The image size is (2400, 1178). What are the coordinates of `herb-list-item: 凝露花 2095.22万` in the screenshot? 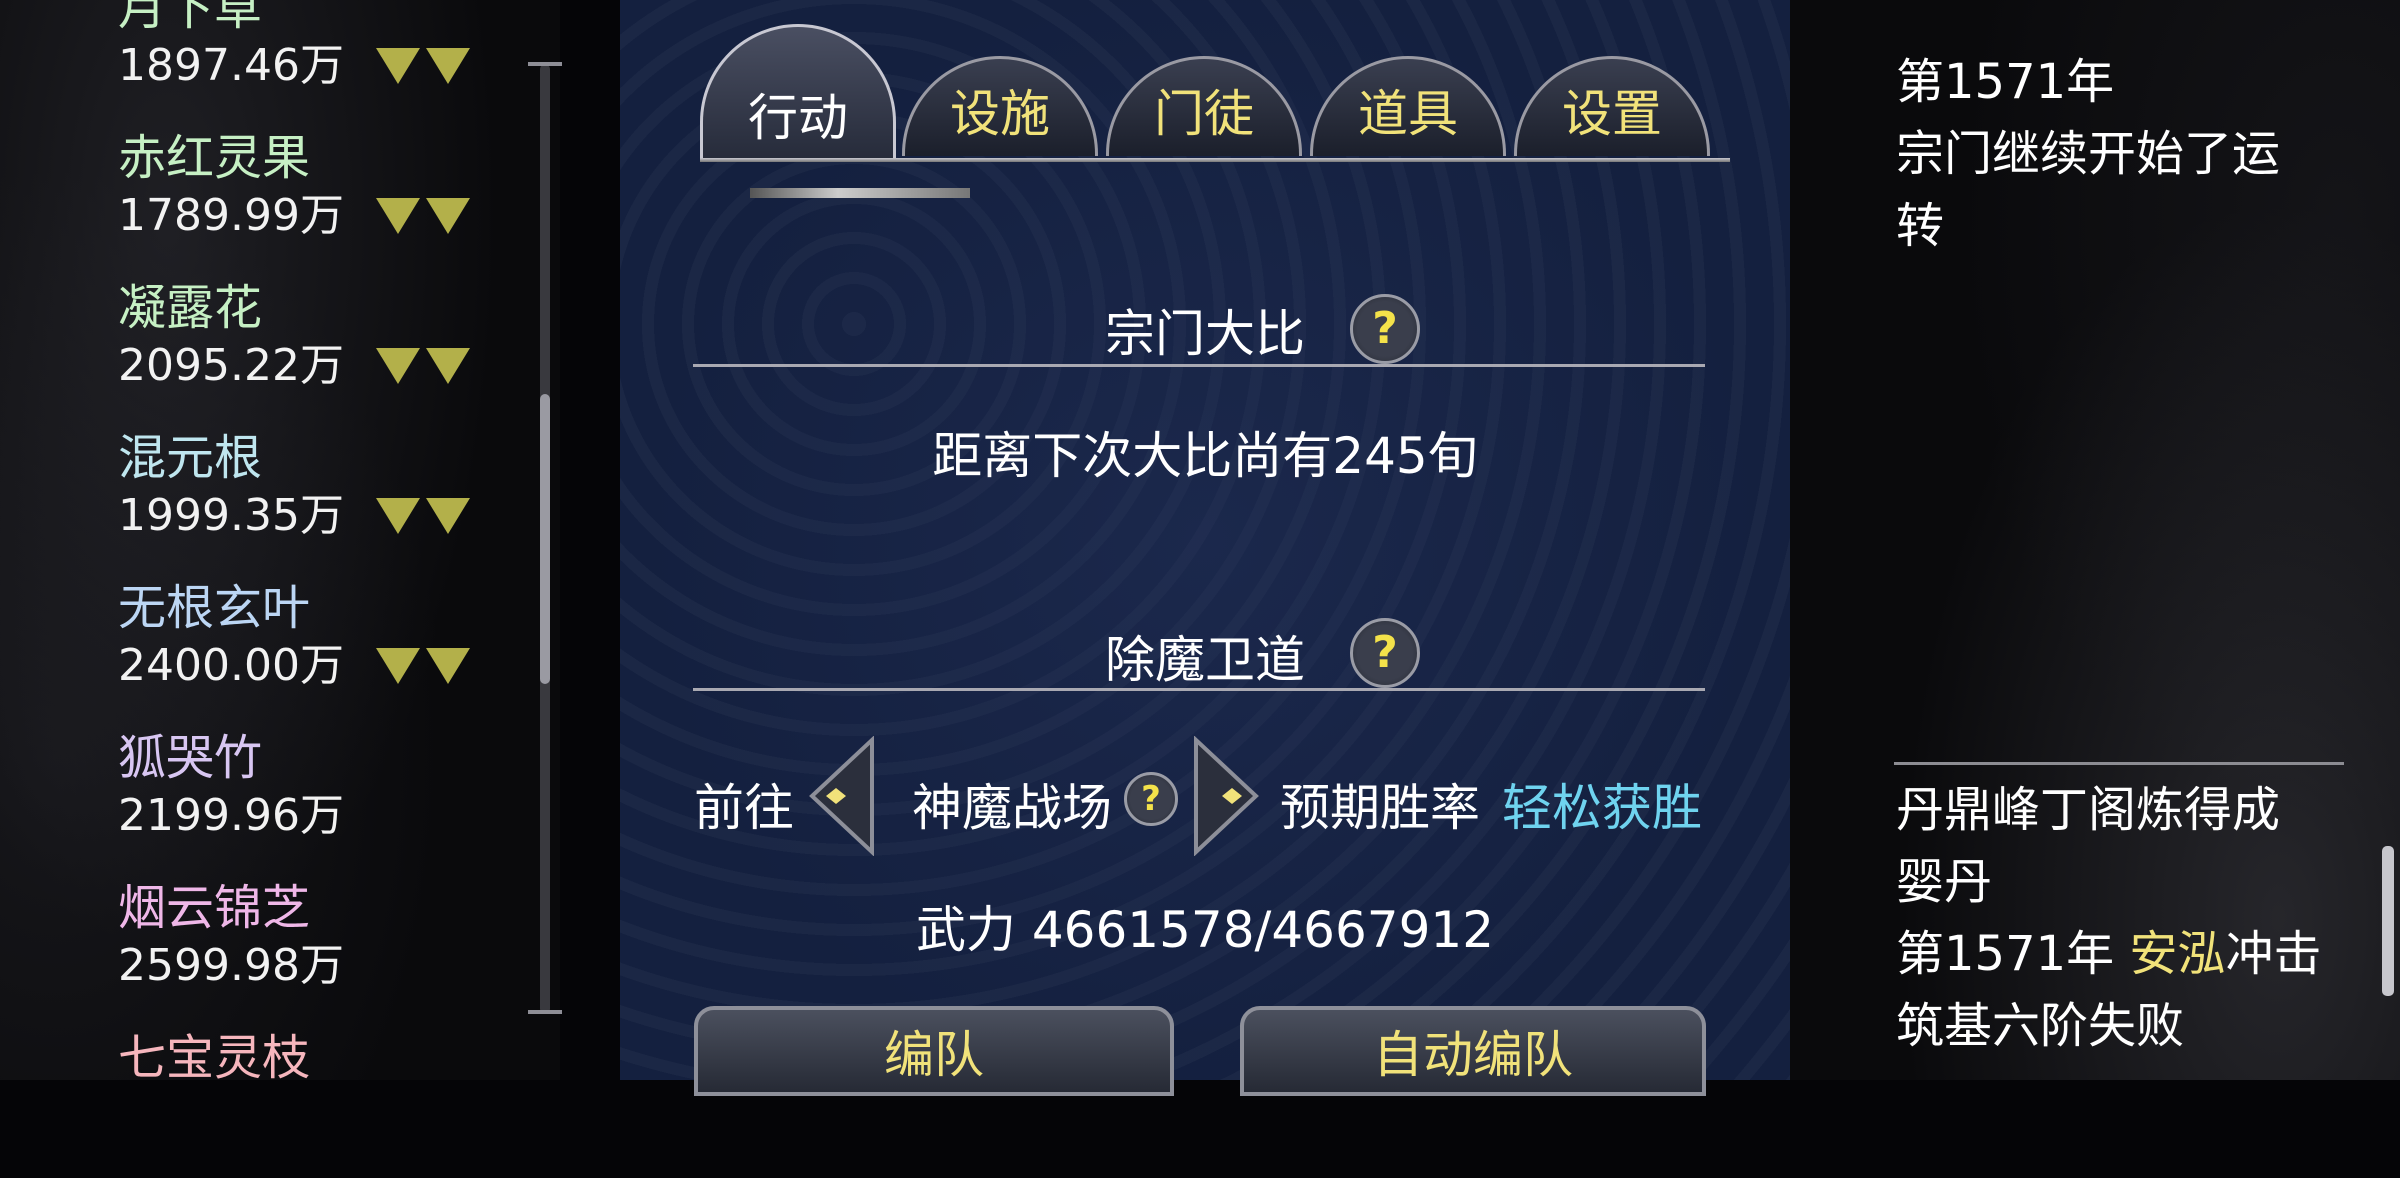 It's located at (294, 353).